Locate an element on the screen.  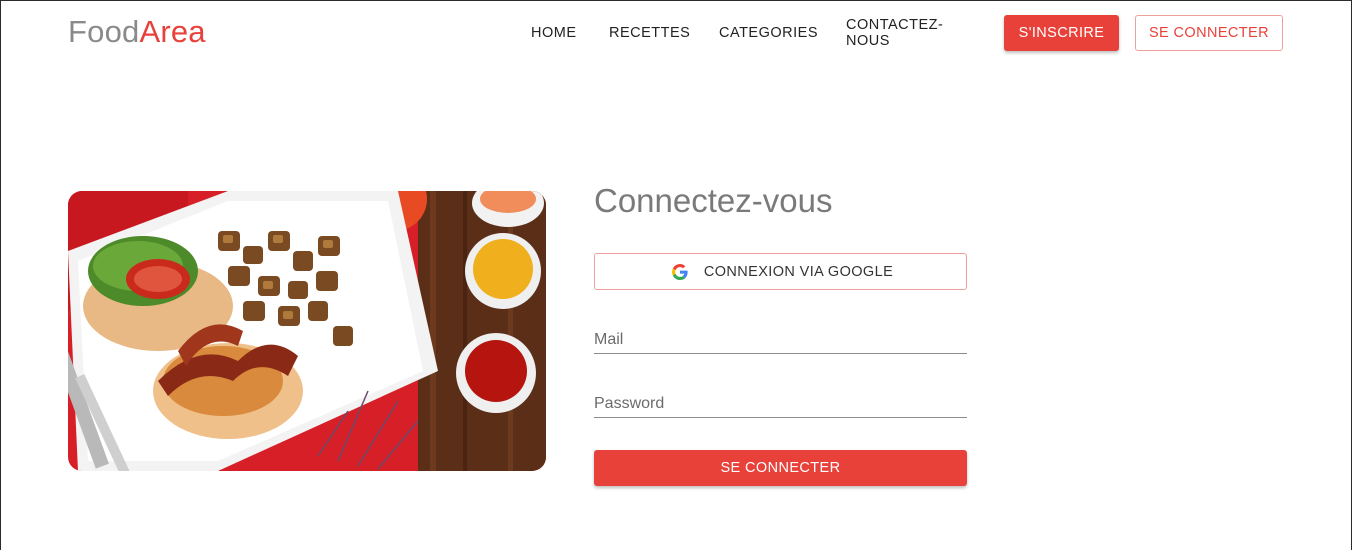
login-title: Connectez-vous is located at coordinates (713, 200).